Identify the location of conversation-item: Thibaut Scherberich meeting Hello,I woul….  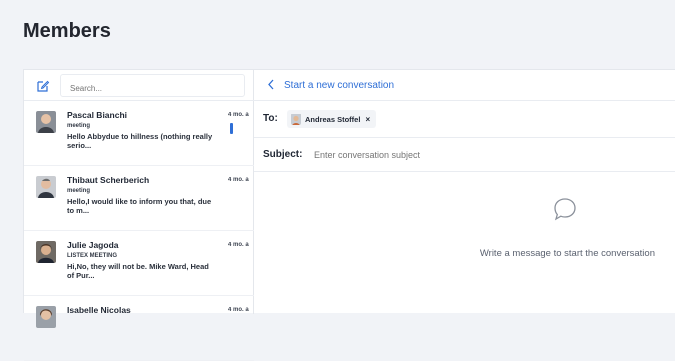
(139, 198).